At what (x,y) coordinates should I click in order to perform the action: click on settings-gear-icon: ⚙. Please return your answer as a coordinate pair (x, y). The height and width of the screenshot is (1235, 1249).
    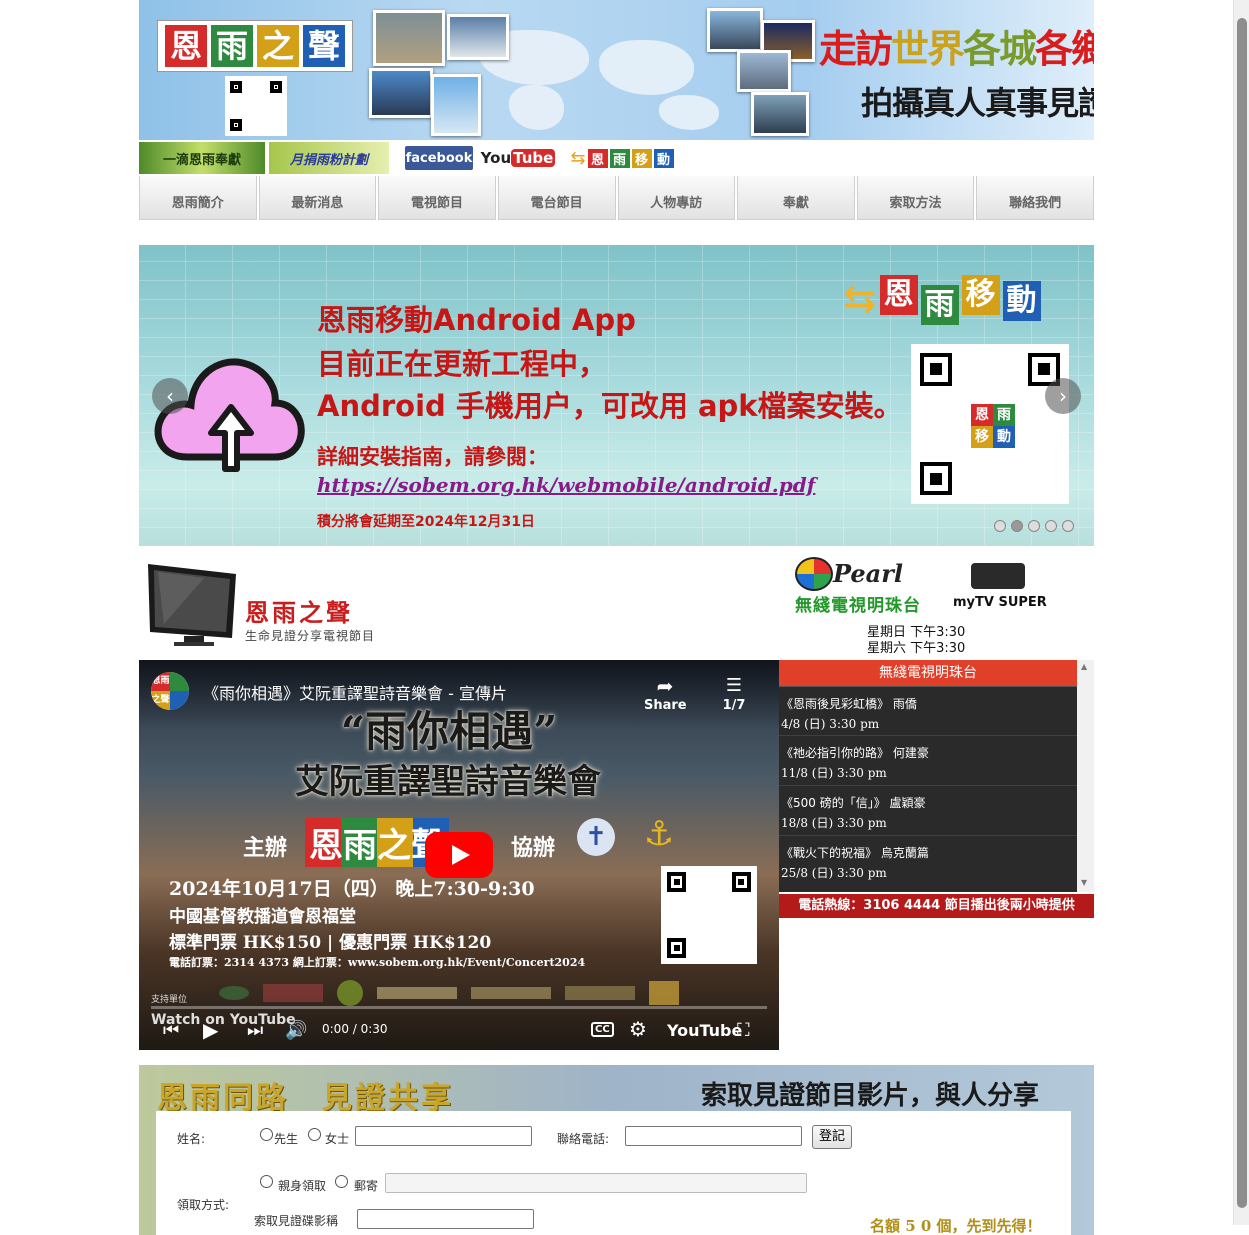
    Looking at the image, I should click on (638, 1029).